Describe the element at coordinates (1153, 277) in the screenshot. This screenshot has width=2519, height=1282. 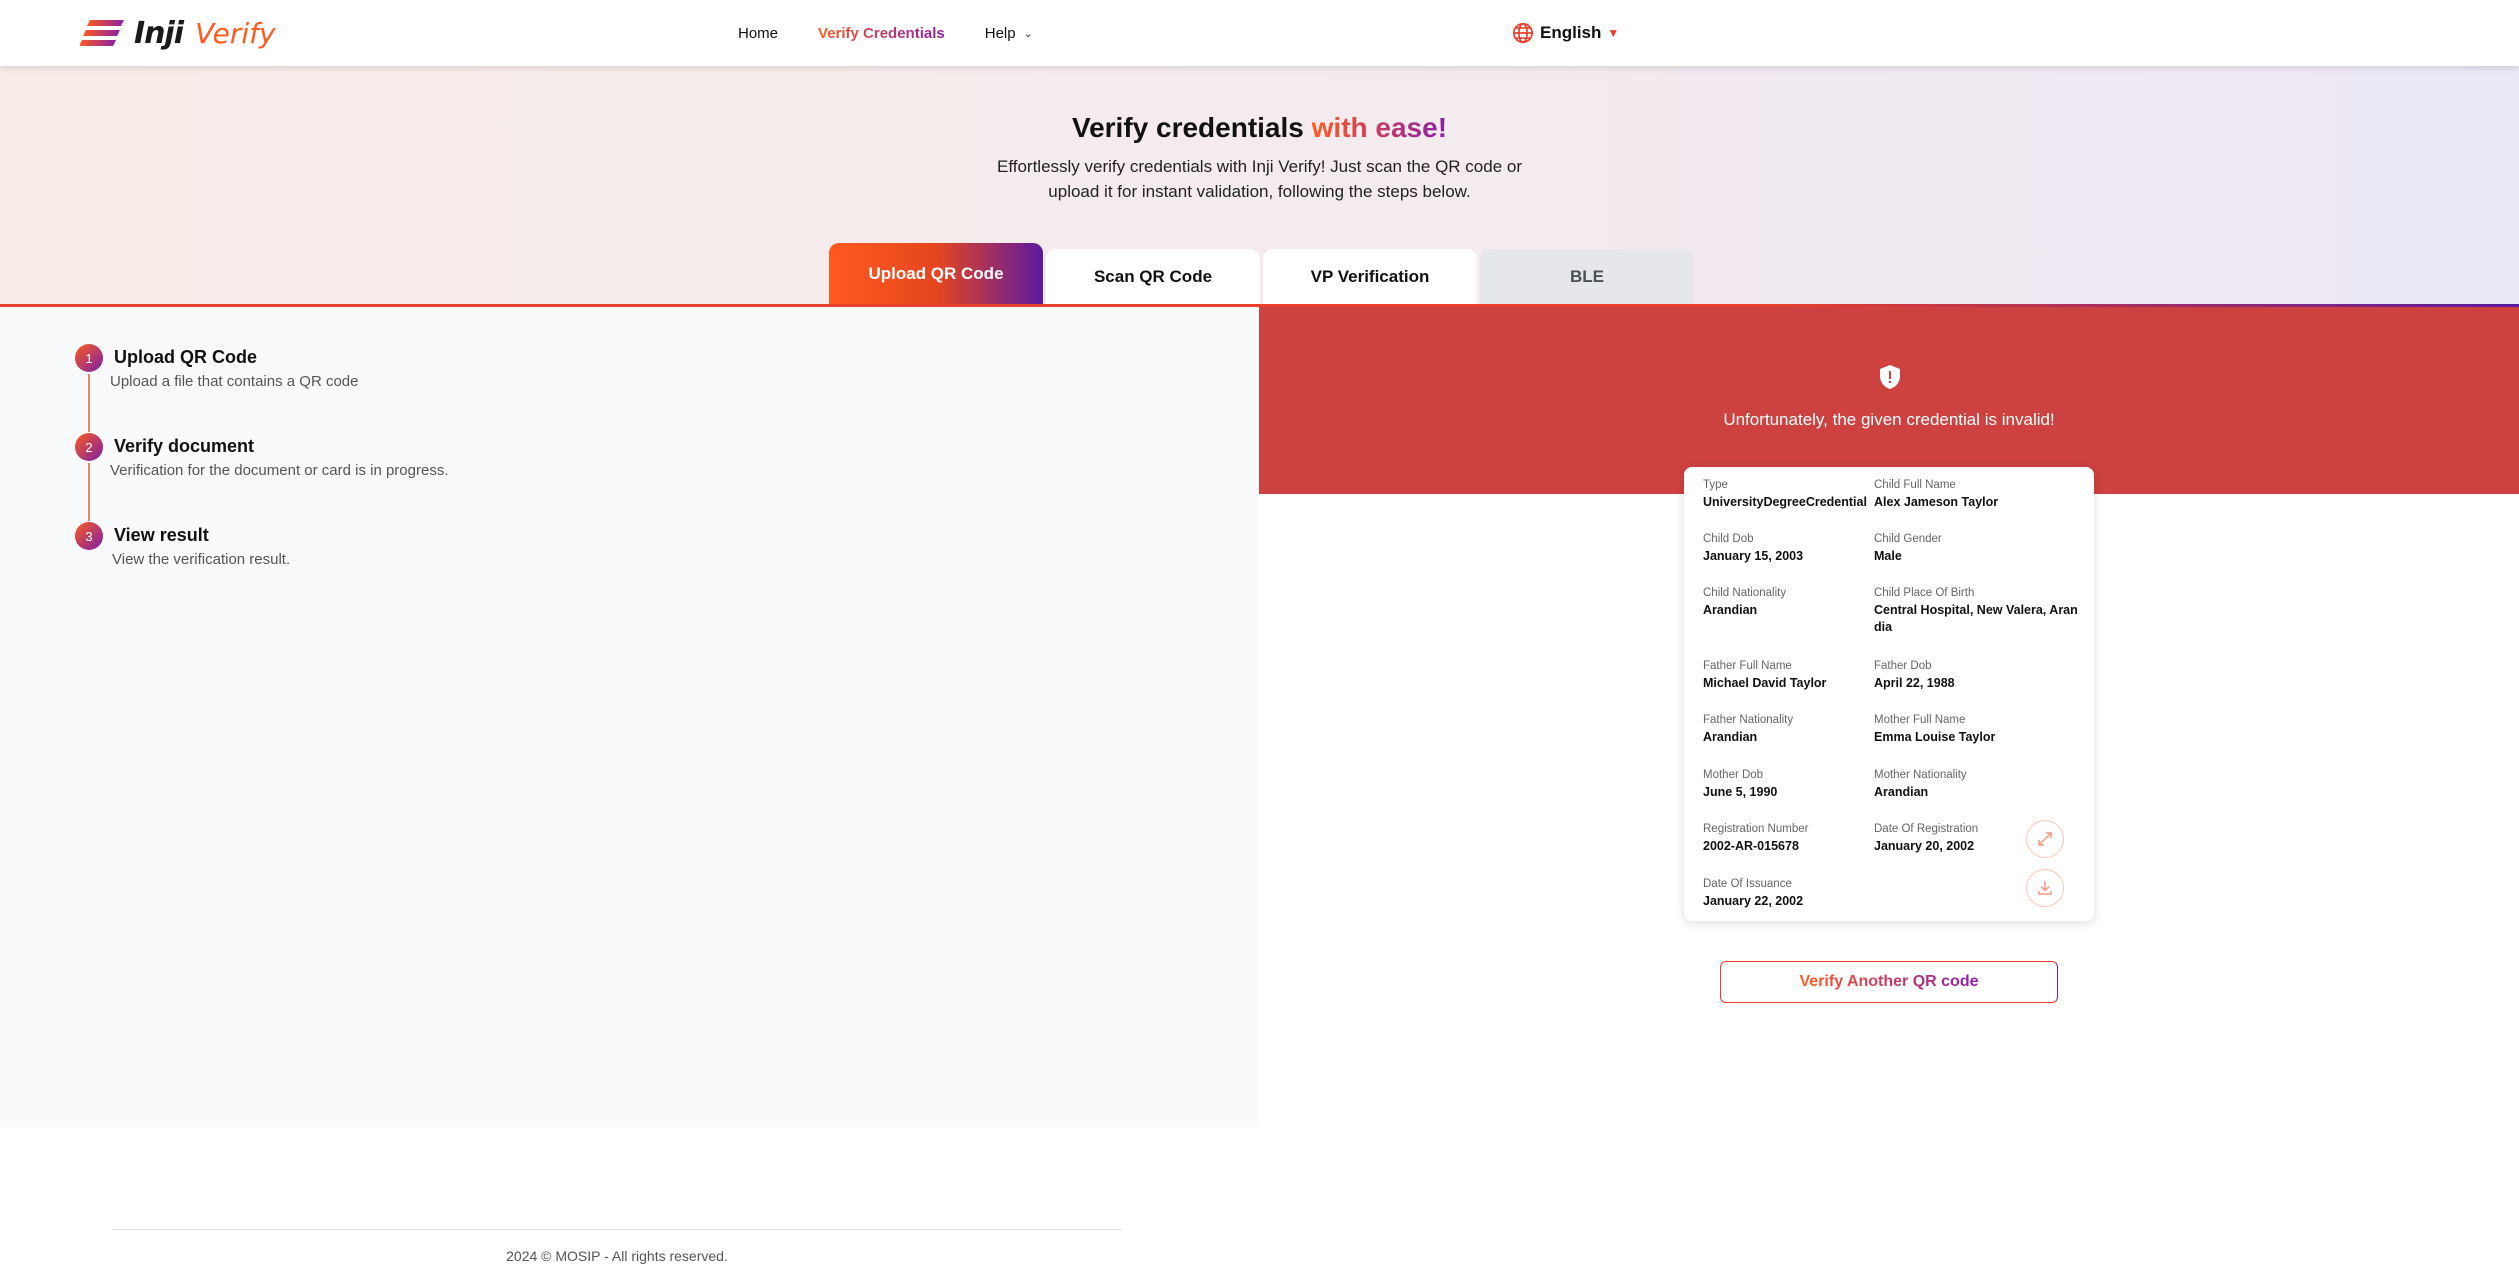
I see `tab-scan-qr-code: Scan QR Code` at that location.